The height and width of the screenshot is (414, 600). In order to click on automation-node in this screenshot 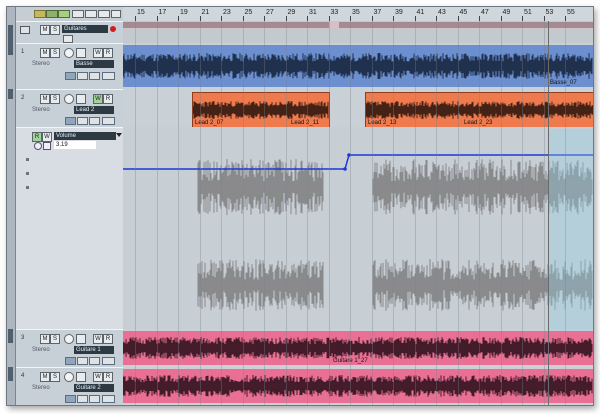, I will do `click(345, 169)`.